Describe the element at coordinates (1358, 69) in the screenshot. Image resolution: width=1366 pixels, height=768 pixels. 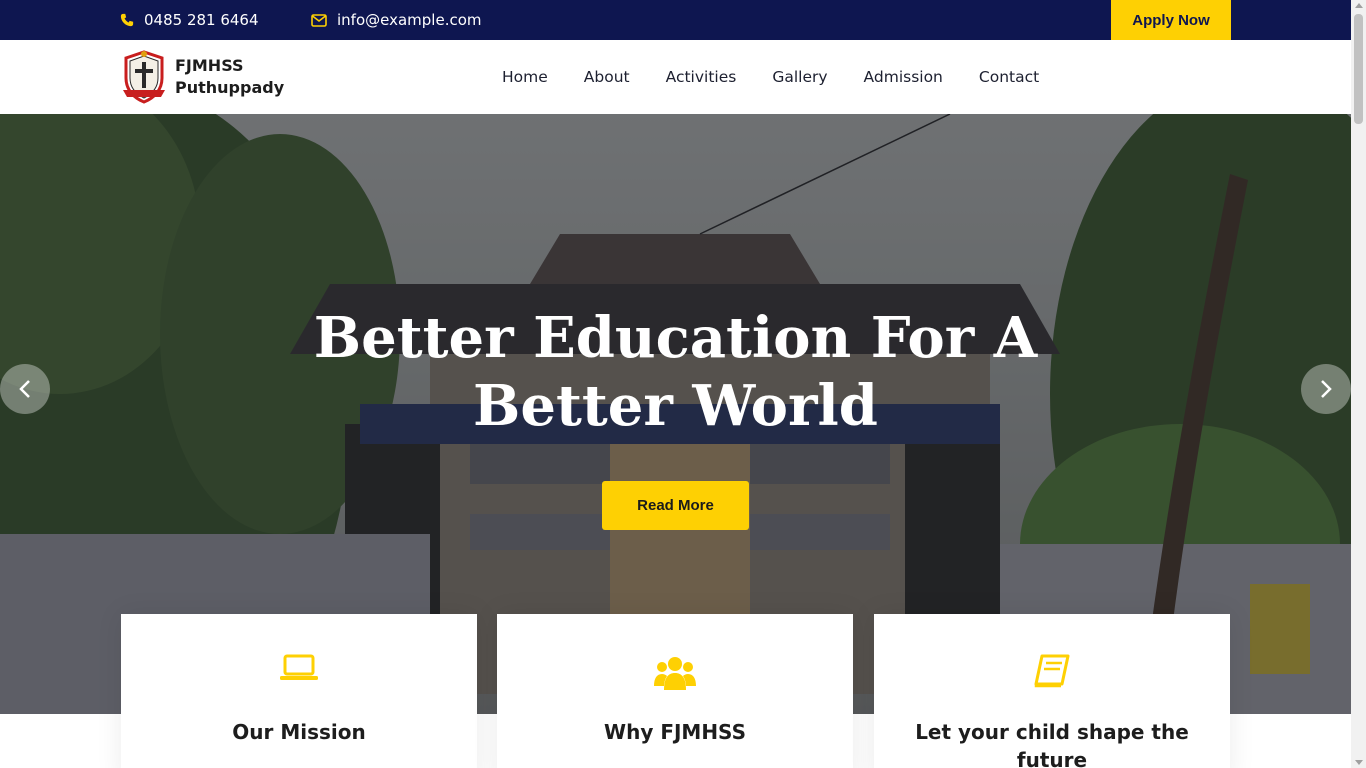
I see `scrollbar-thumb` at that location.